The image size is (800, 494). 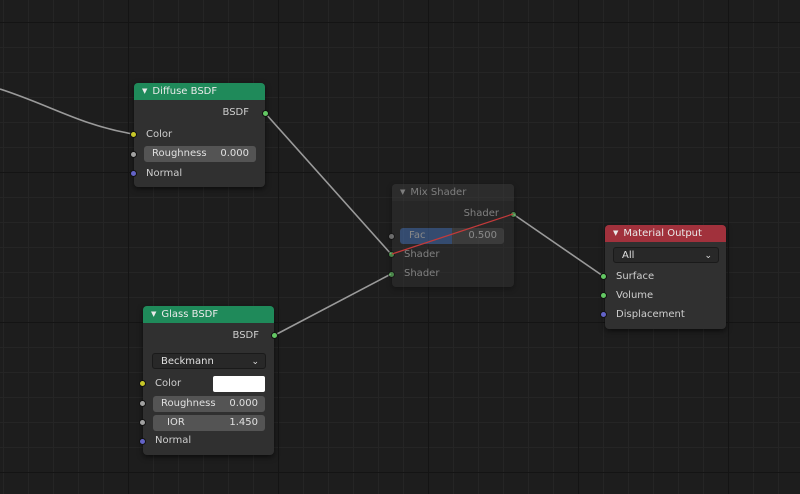 I want to click on diffuse-bsdf-title: Diffuse BSDF, so click(x=185, y=91).